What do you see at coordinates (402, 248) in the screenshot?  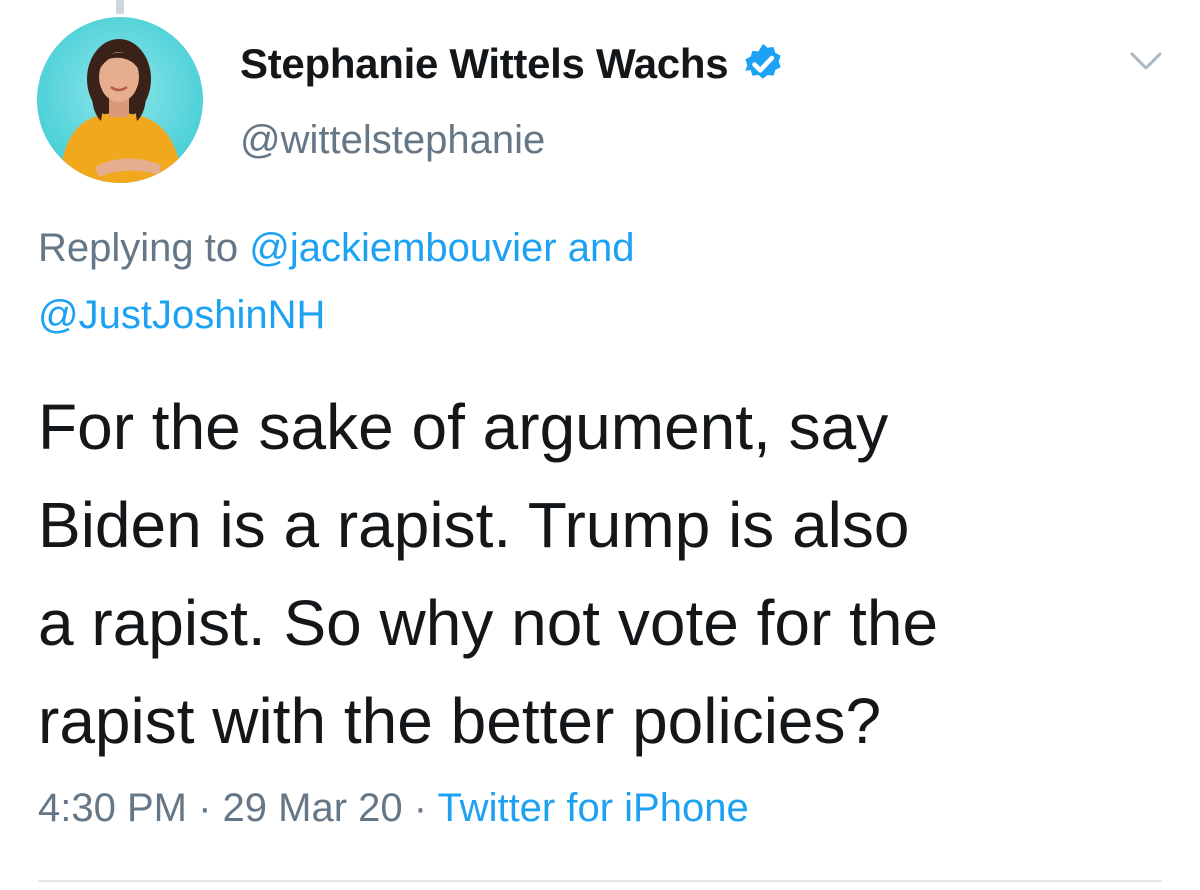 I see `mention-link-jackiembouvier: @jackiembouvier` at bounding box center [402, 248].